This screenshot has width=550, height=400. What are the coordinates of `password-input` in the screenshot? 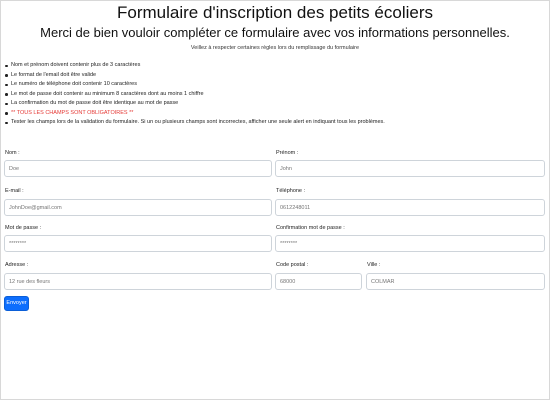 It's located at (138, 243).